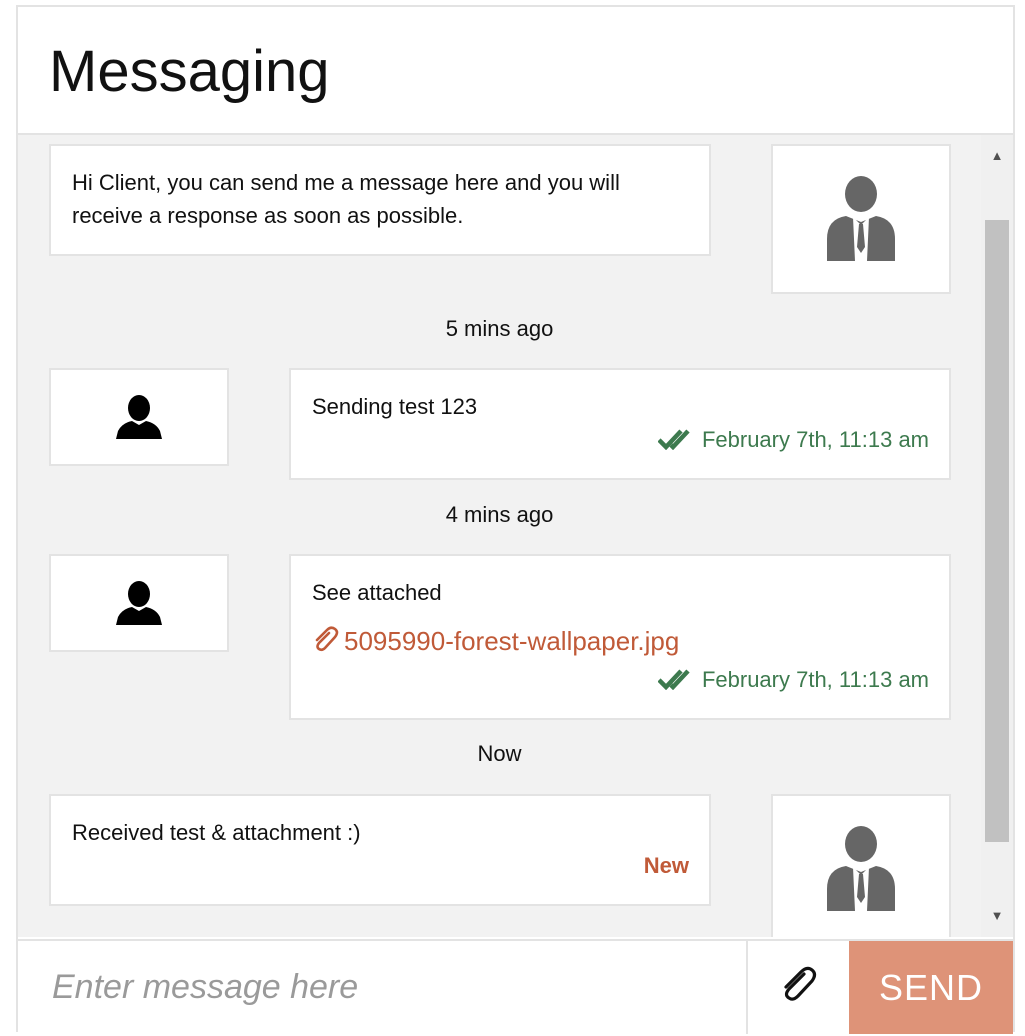 This screenshot has height=1036, width=1025. I want to click on message-input, so click(383, 987).